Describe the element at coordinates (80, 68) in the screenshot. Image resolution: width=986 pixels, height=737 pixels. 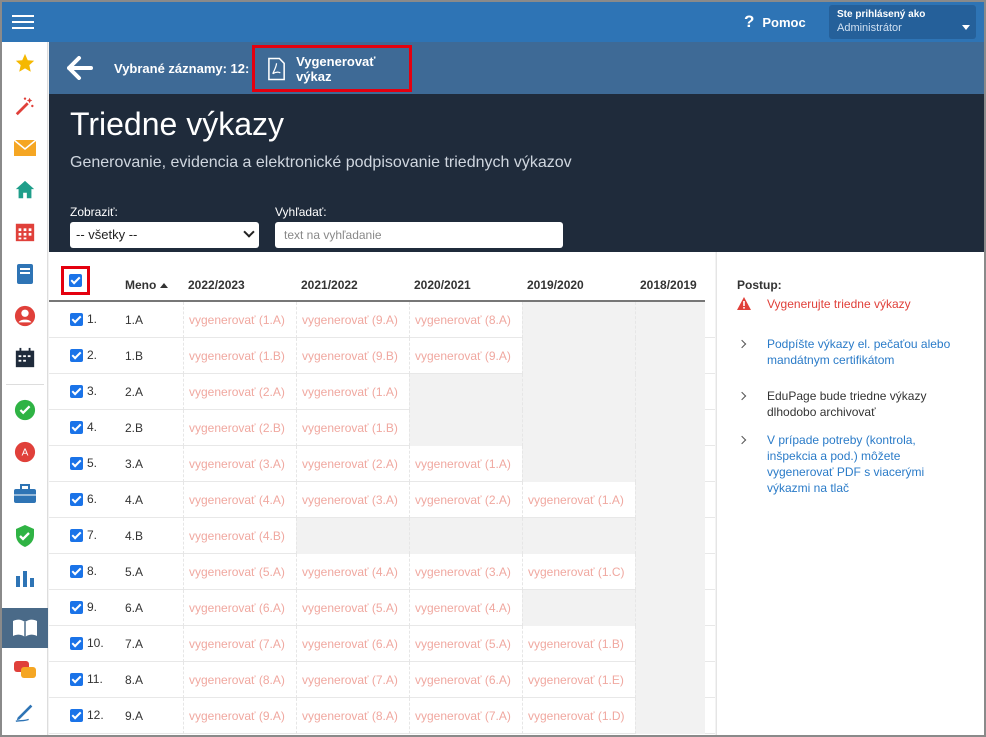
I see `back-arrow-icon` at that location.